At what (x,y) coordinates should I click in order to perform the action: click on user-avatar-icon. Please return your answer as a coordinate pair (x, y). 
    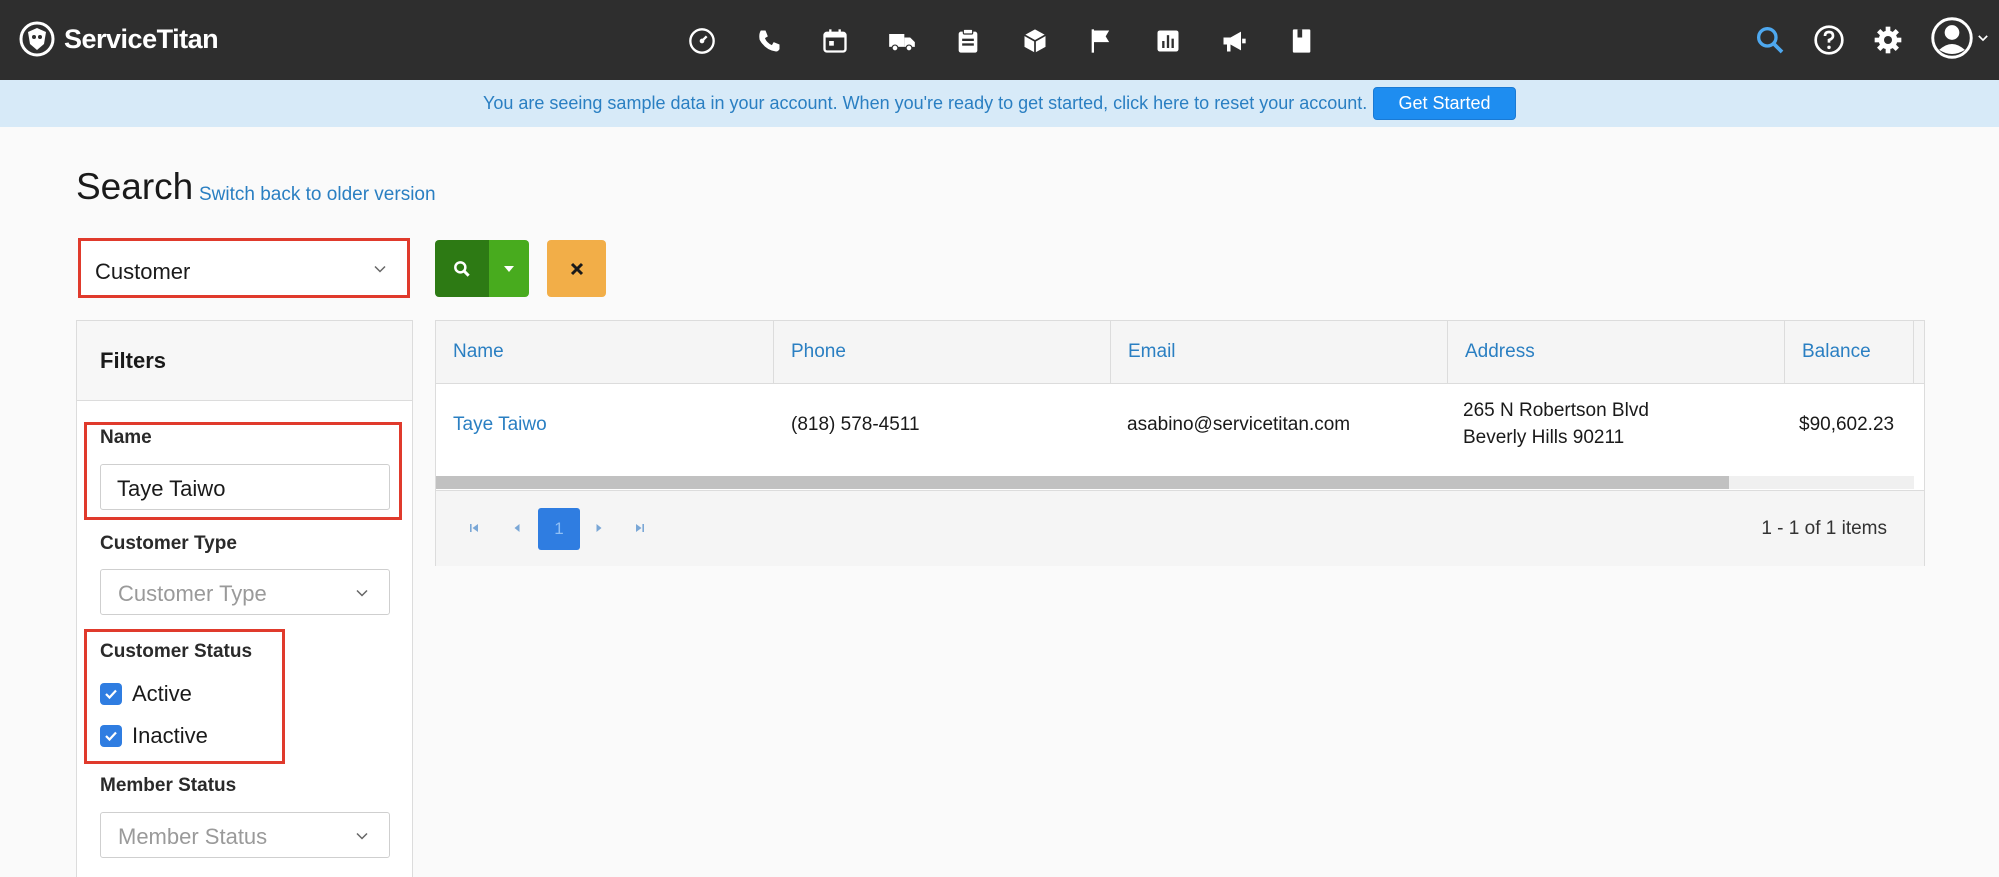
    Looking at the image, I should click on (1952, 38).